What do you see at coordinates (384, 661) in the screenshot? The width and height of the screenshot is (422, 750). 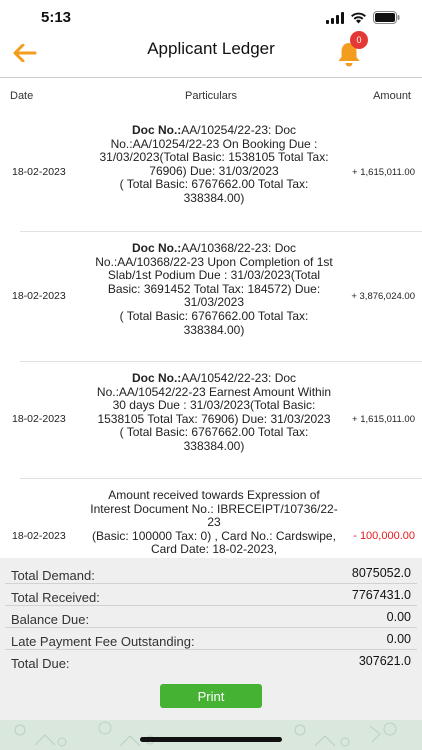 I see `total-due-value: 307621.0` at bounding box center [384, 661].